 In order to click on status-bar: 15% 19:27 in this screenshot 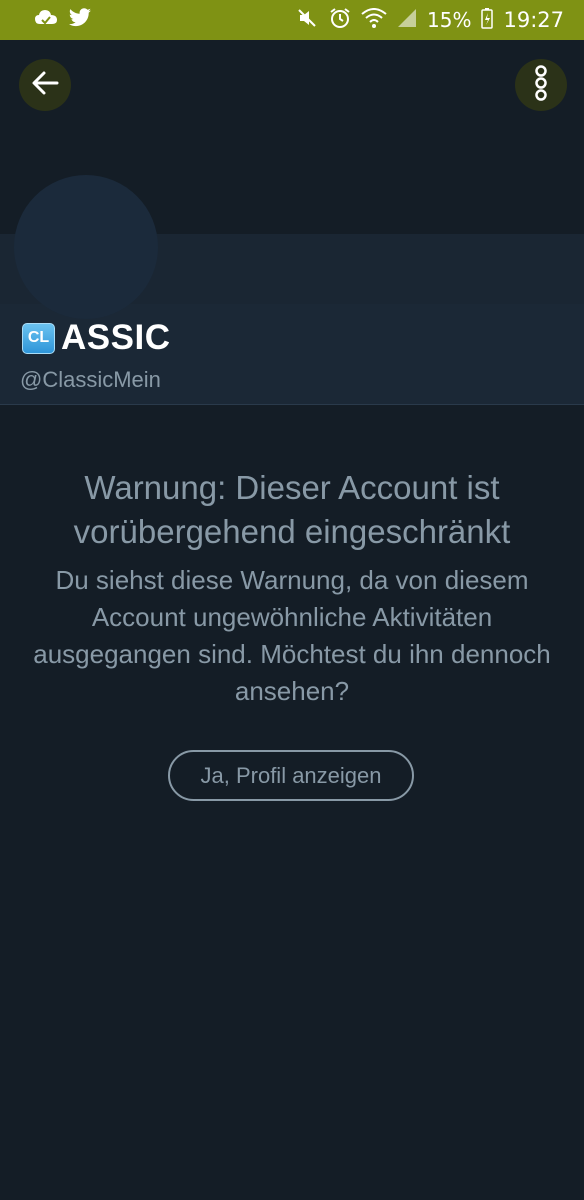, I will do `click(292, 20)`.